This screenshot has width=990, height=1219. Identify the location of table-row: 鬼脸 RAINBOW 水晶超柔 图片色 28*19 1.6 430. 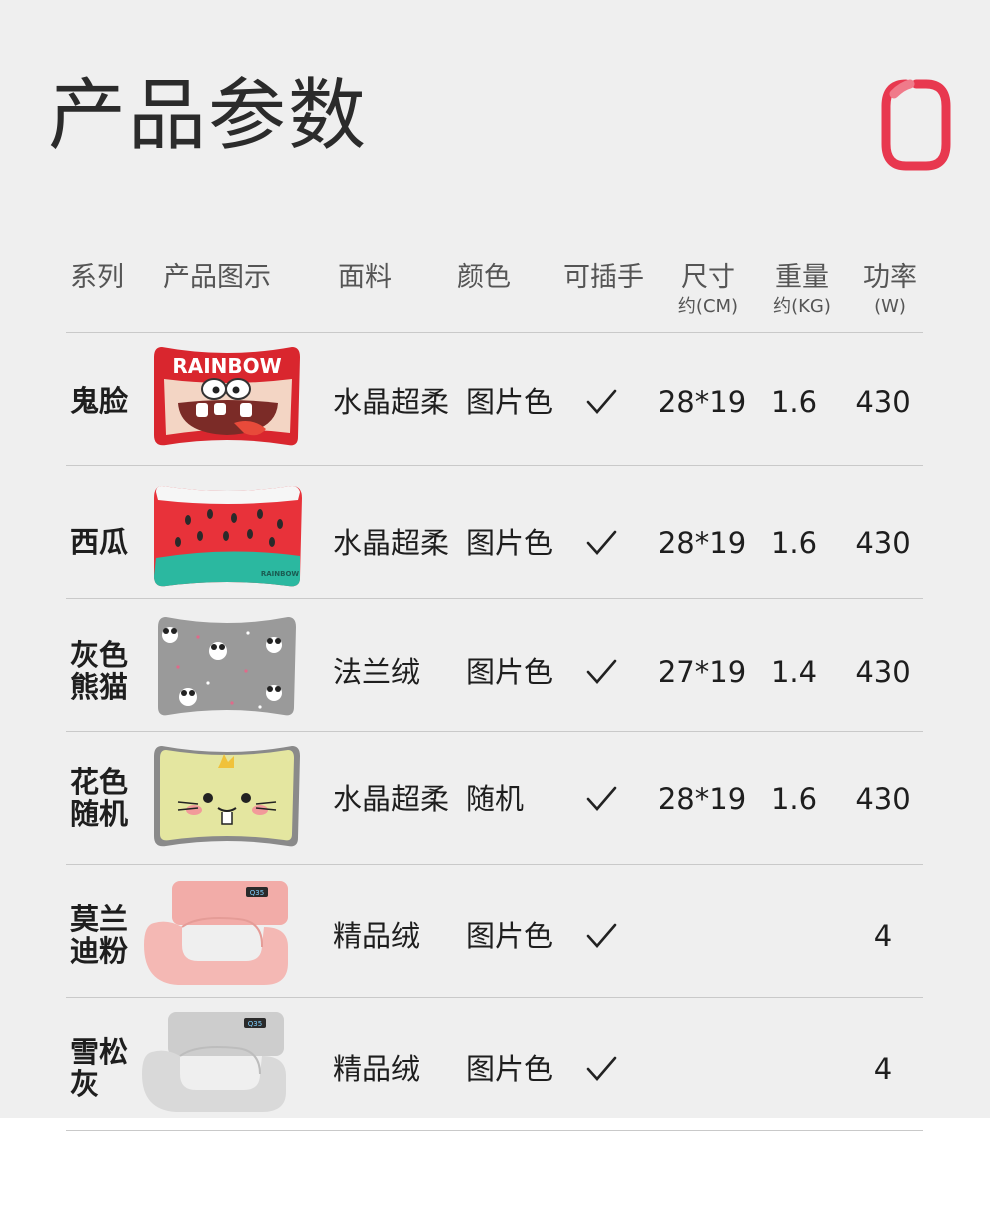
(495, 399).